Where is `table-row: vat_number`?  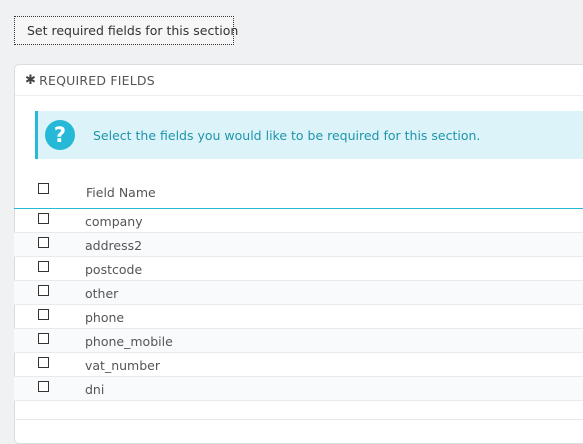
table-row: vat_number is located at coordinates (298, 365).